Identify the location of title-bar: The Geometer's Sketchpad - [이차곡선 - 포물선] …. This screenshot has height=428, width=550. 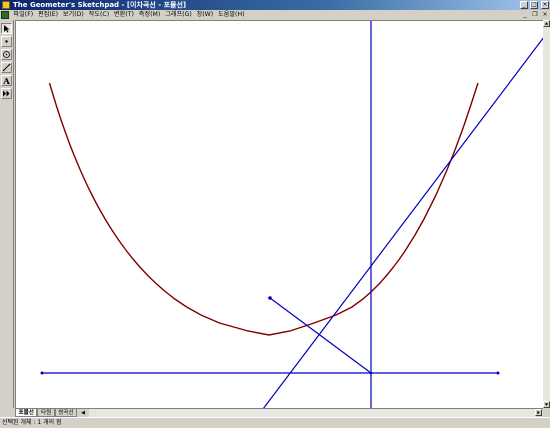
(275, 5).